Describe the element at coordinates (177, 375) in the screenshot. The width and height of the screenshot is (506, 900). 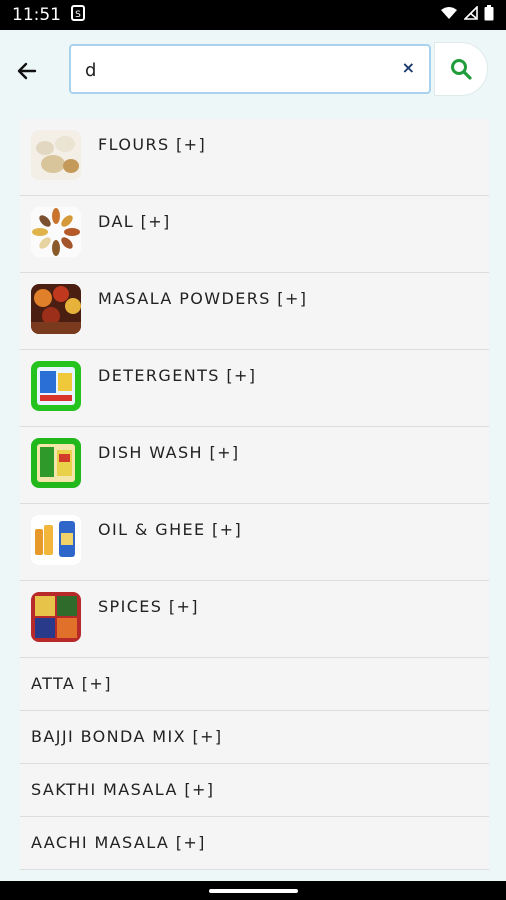
I see `category-label: DETERGENTS [+]` at that location.